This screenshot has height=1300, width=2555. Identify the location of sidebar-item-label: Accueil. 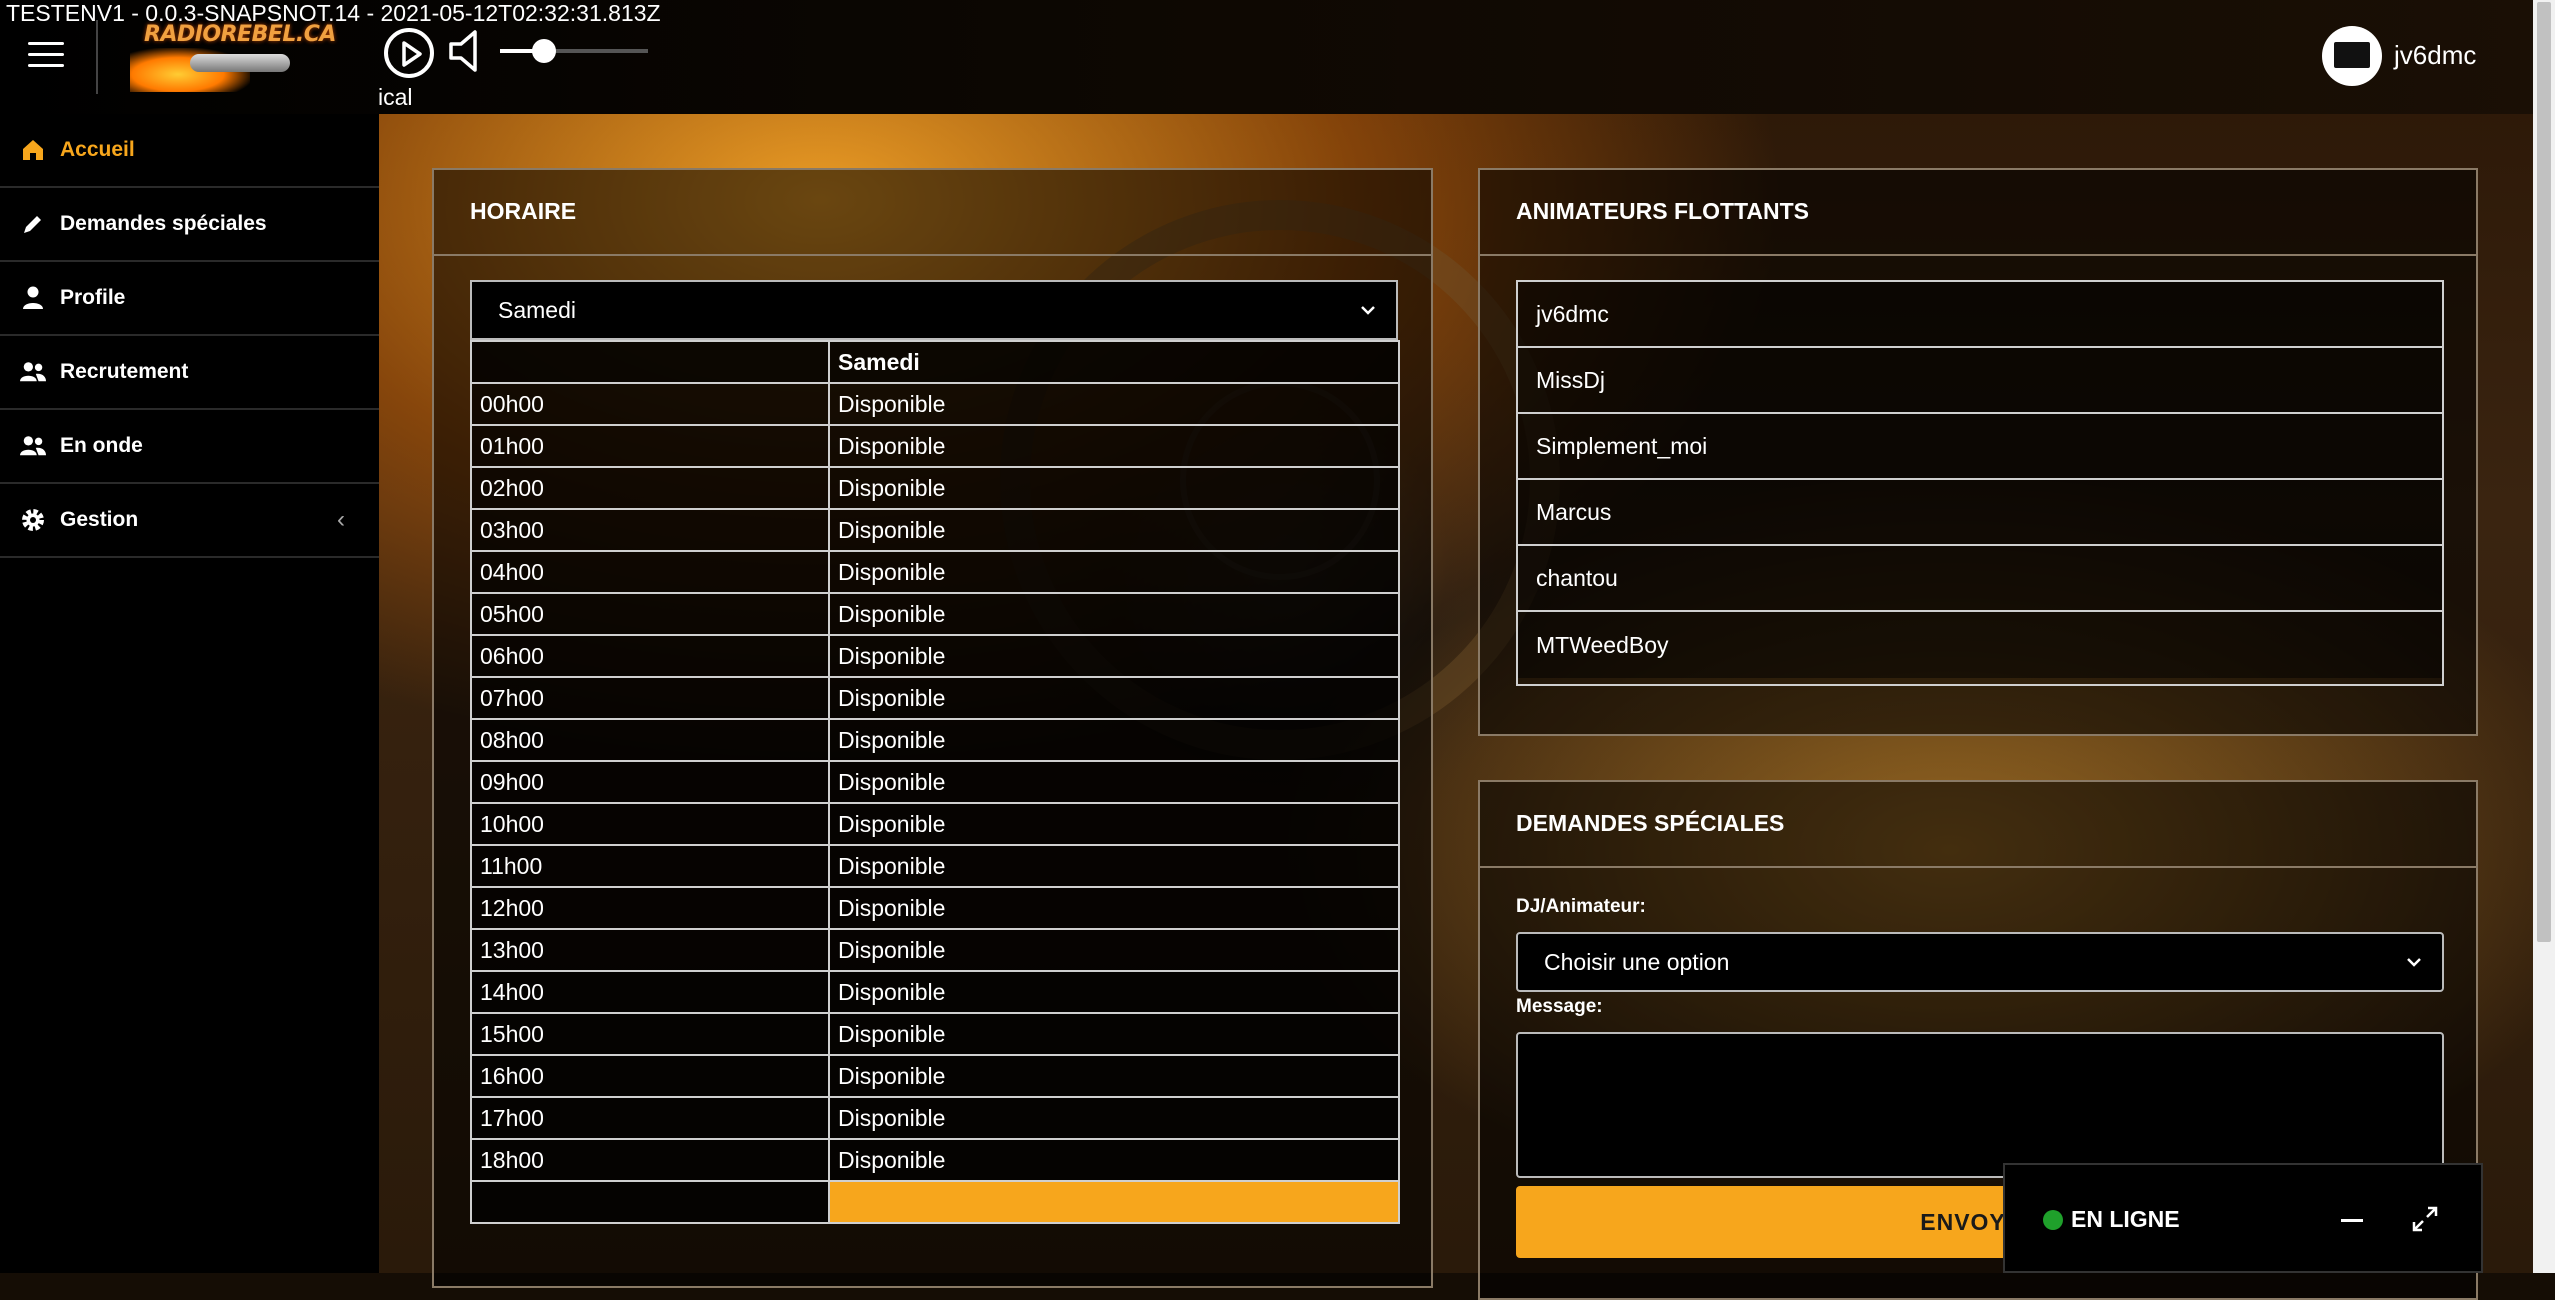
(97, 149).